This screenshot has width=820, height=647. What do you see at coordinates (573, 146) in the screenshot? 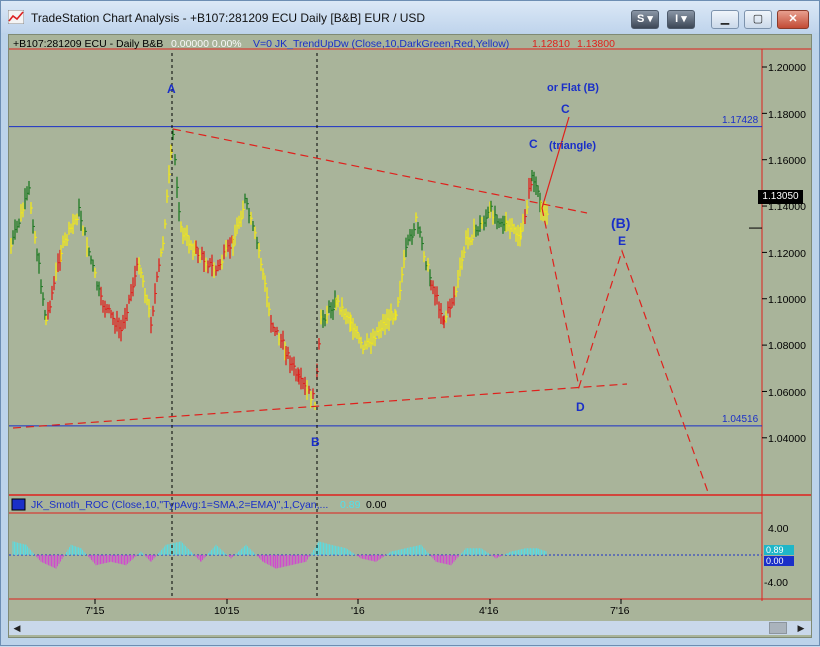
I see `note-triangle: (triangle)` at bounding box center [573, 146].